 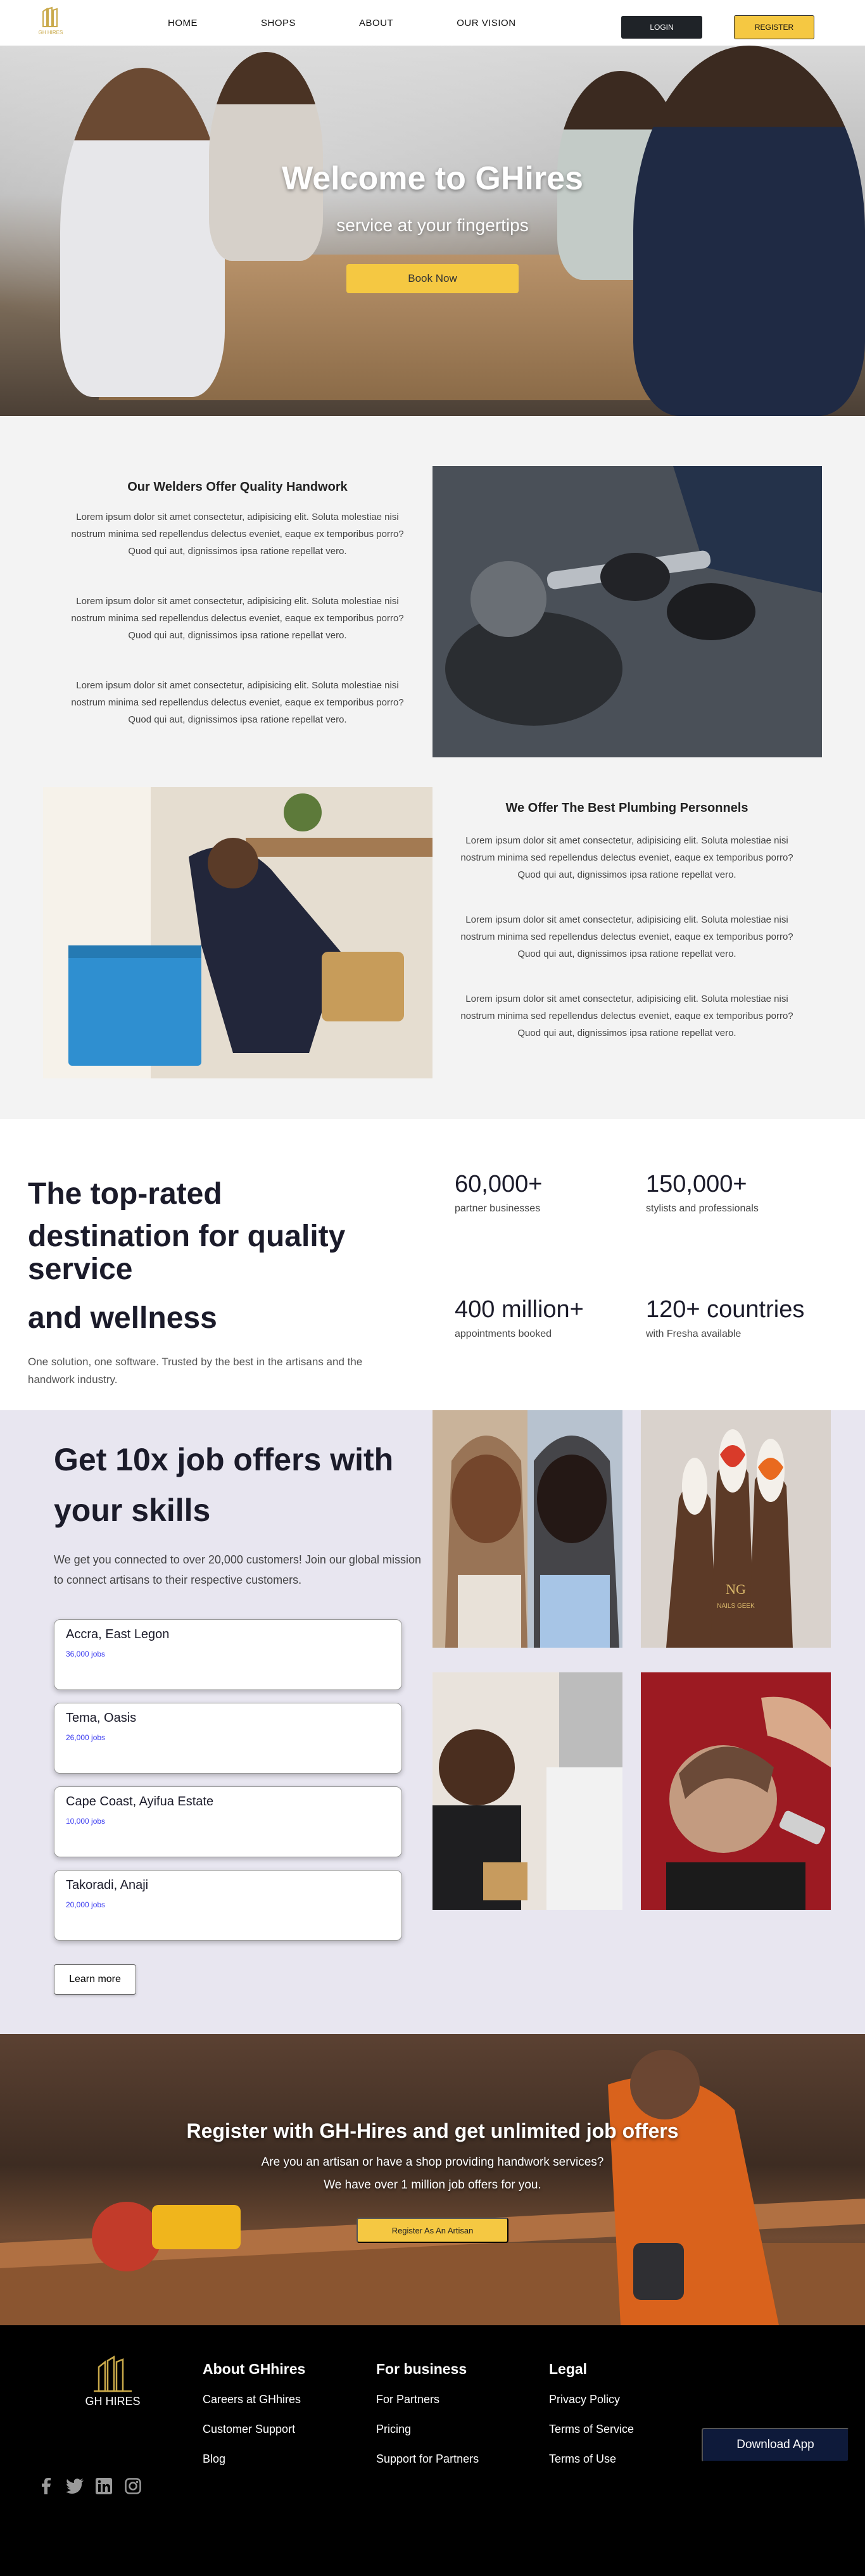 What do you see at coordinates (736, 1606) in the screenshot?
I see `nails-brand-label: NAILS GEEK` at bounding box center [736, 1606].